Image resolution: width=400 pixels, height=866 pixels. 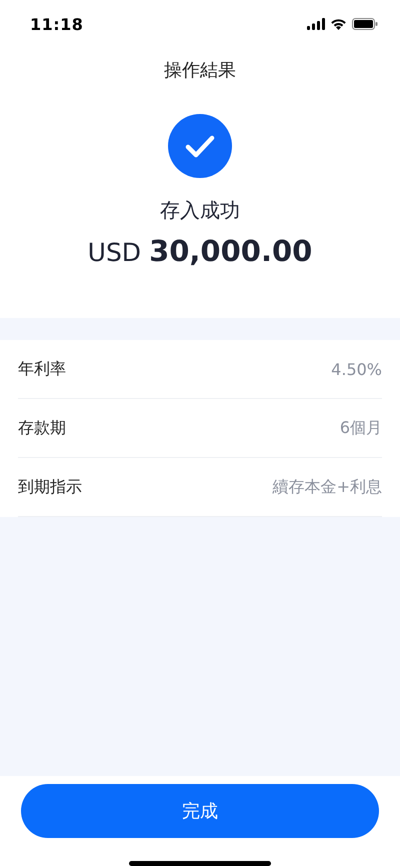 I want to click on currency-label: USD, so click(x=115, y=252).